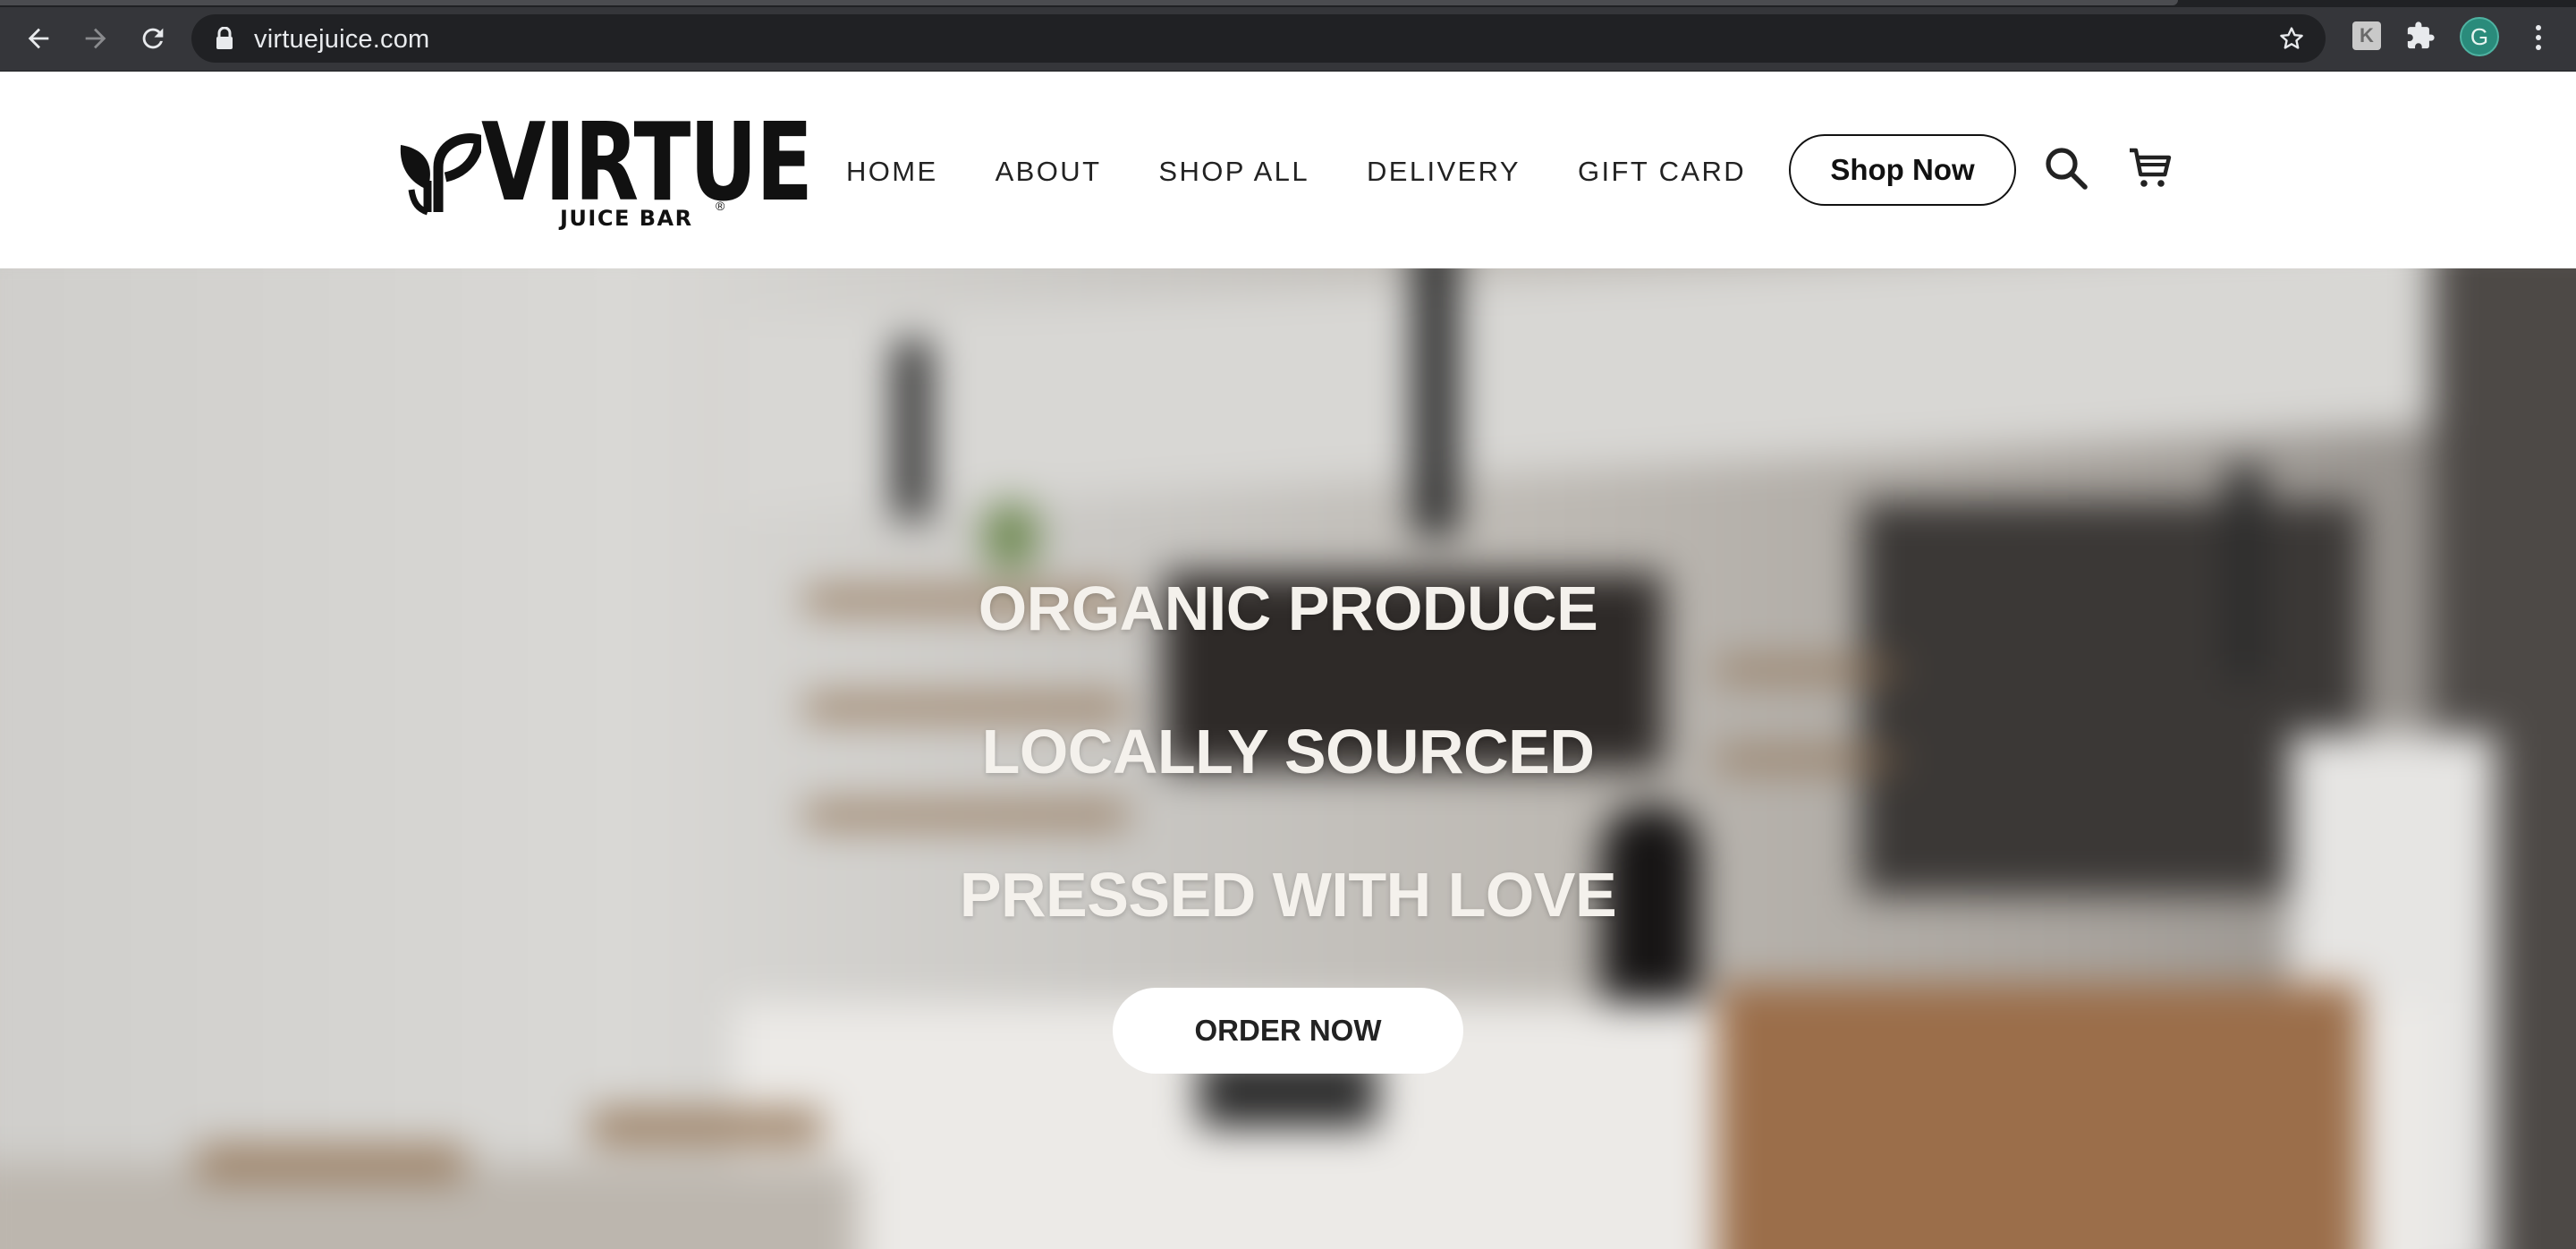 This screenshot has width=2576, height=1249. I want to click on reload-button, so click(153, 38).